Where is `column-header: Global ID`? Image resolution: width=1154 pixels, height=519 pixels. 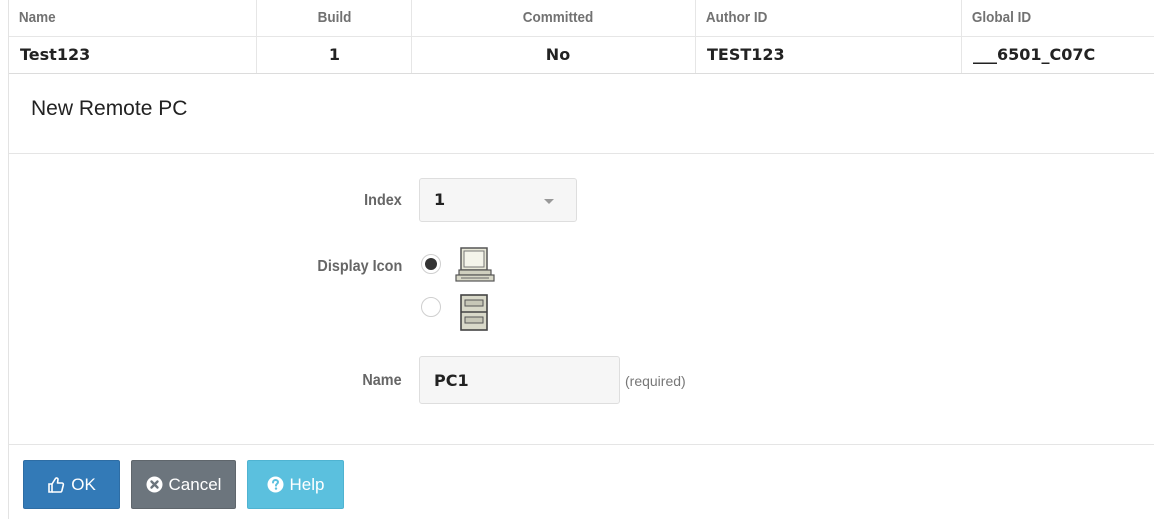
column-header: Global ID is located at coordinates (1001, 17).